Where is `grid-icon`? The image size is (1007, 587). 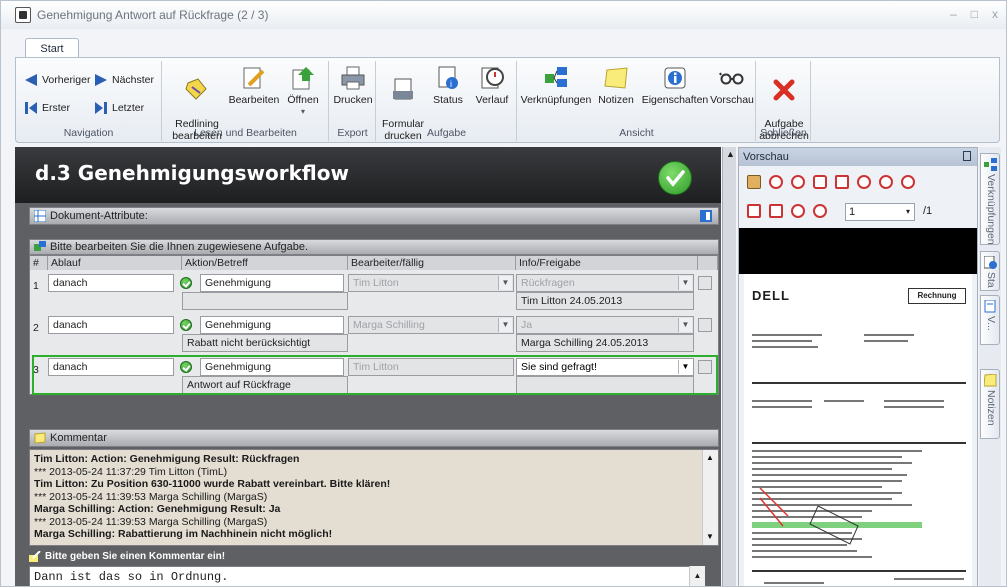
grid-icon is located at coordinates (40, 216).